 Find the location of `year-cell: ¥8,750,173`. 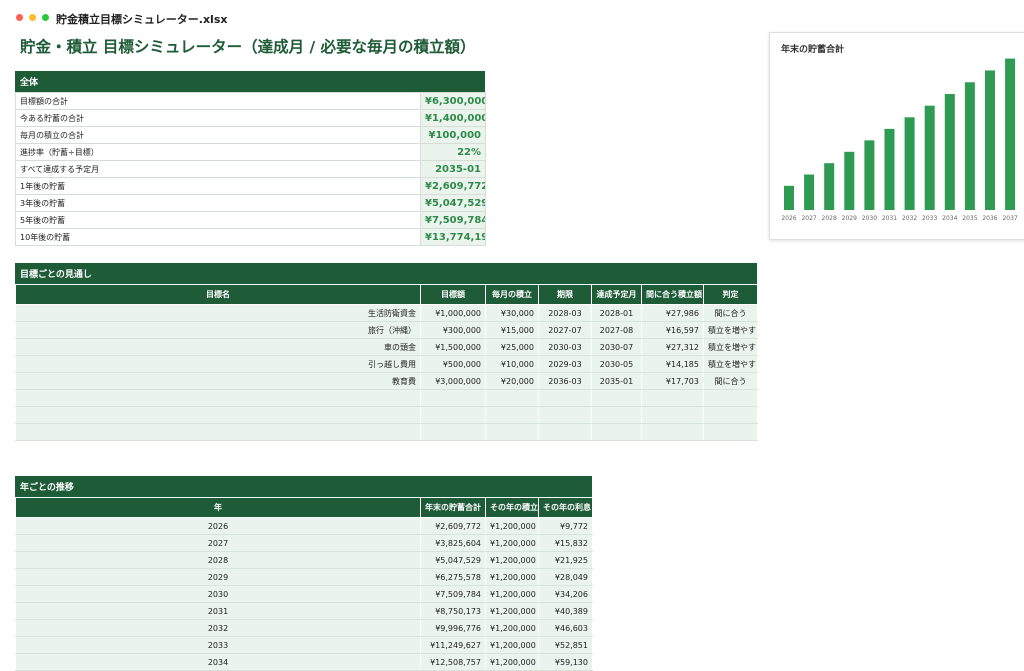

year-cell: ¥8,750,173 is located at coordinates (453, 611).